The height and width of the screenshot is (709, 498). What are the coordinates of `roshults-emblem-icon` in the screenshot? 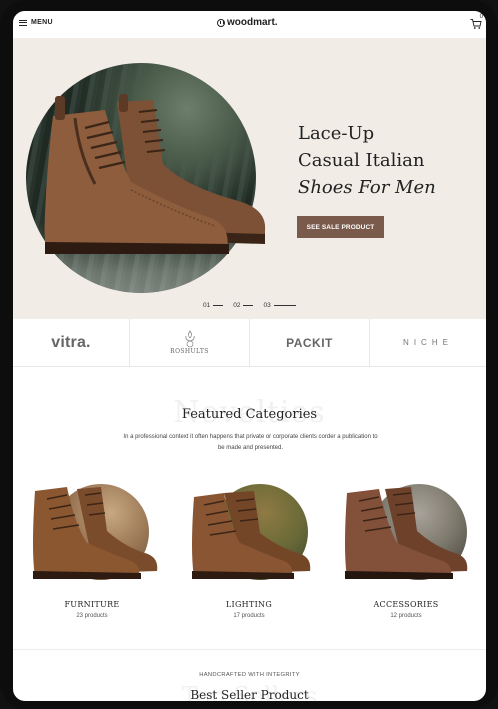 It's located at (189, 339).